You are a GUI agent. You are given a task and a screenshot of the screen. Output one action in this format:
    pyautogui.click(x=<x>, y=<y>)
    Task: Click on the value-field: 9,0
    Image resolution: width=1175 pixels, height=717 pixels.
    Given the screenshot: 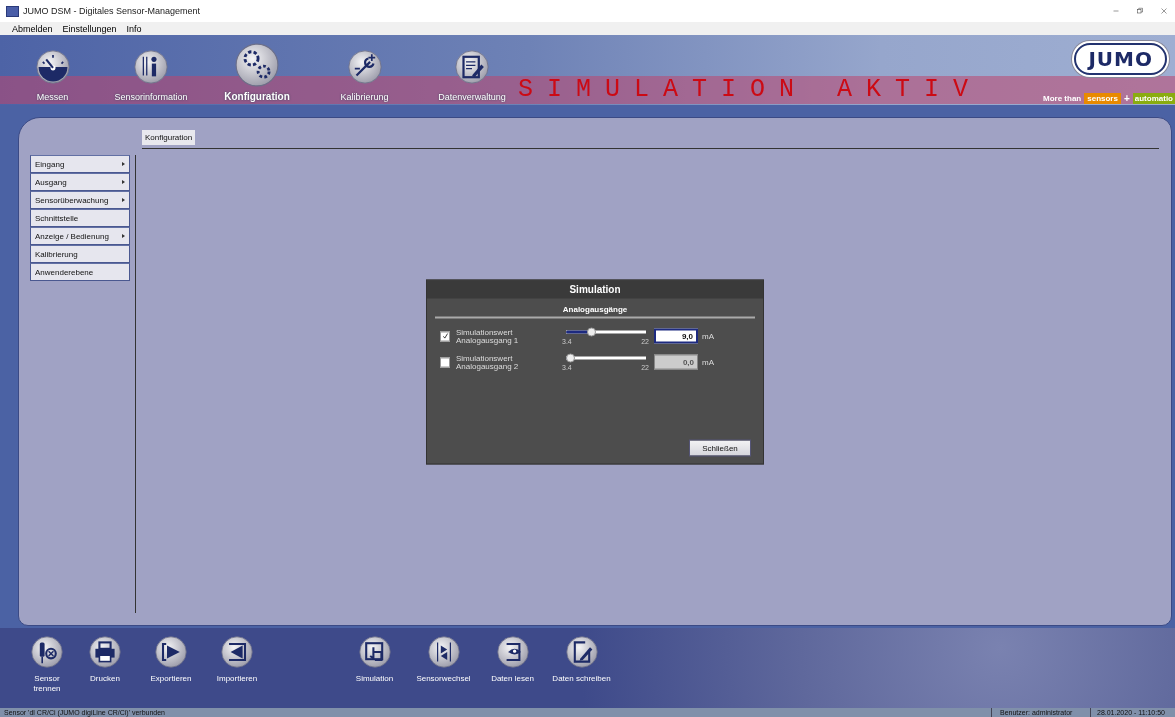 What is the action you would take?
    pyautogui.click(x=676, y=336)
    